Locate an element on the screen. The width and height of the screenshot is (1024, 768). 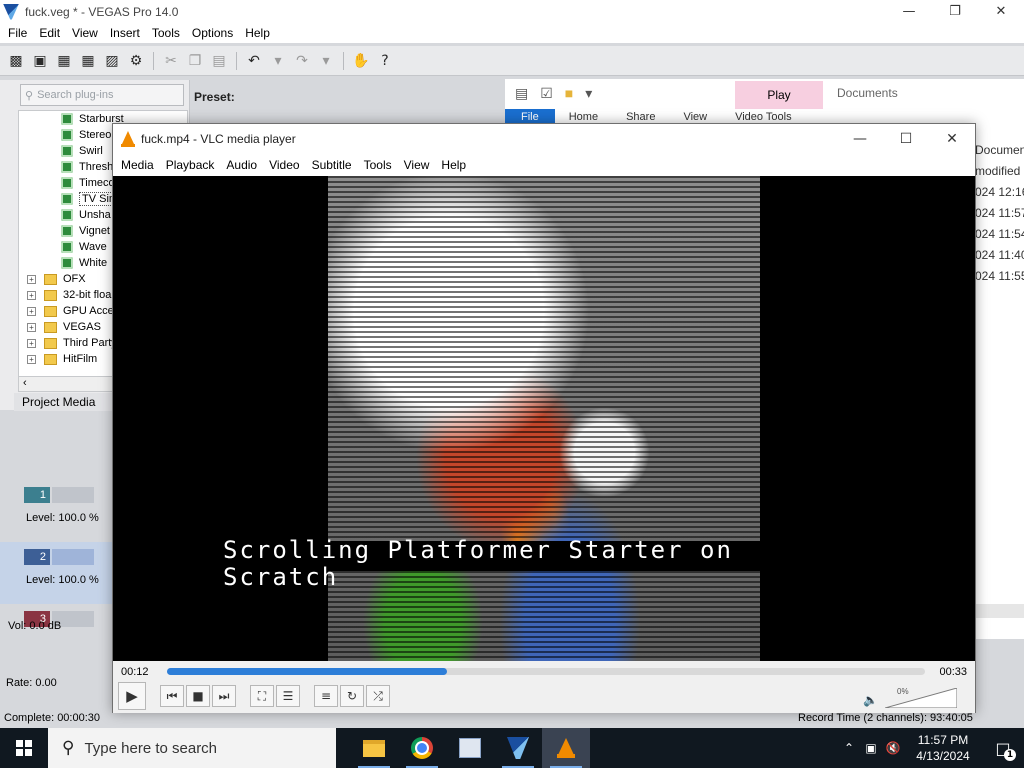
properties-icon: ▤ is located at coordinates (521, 93).